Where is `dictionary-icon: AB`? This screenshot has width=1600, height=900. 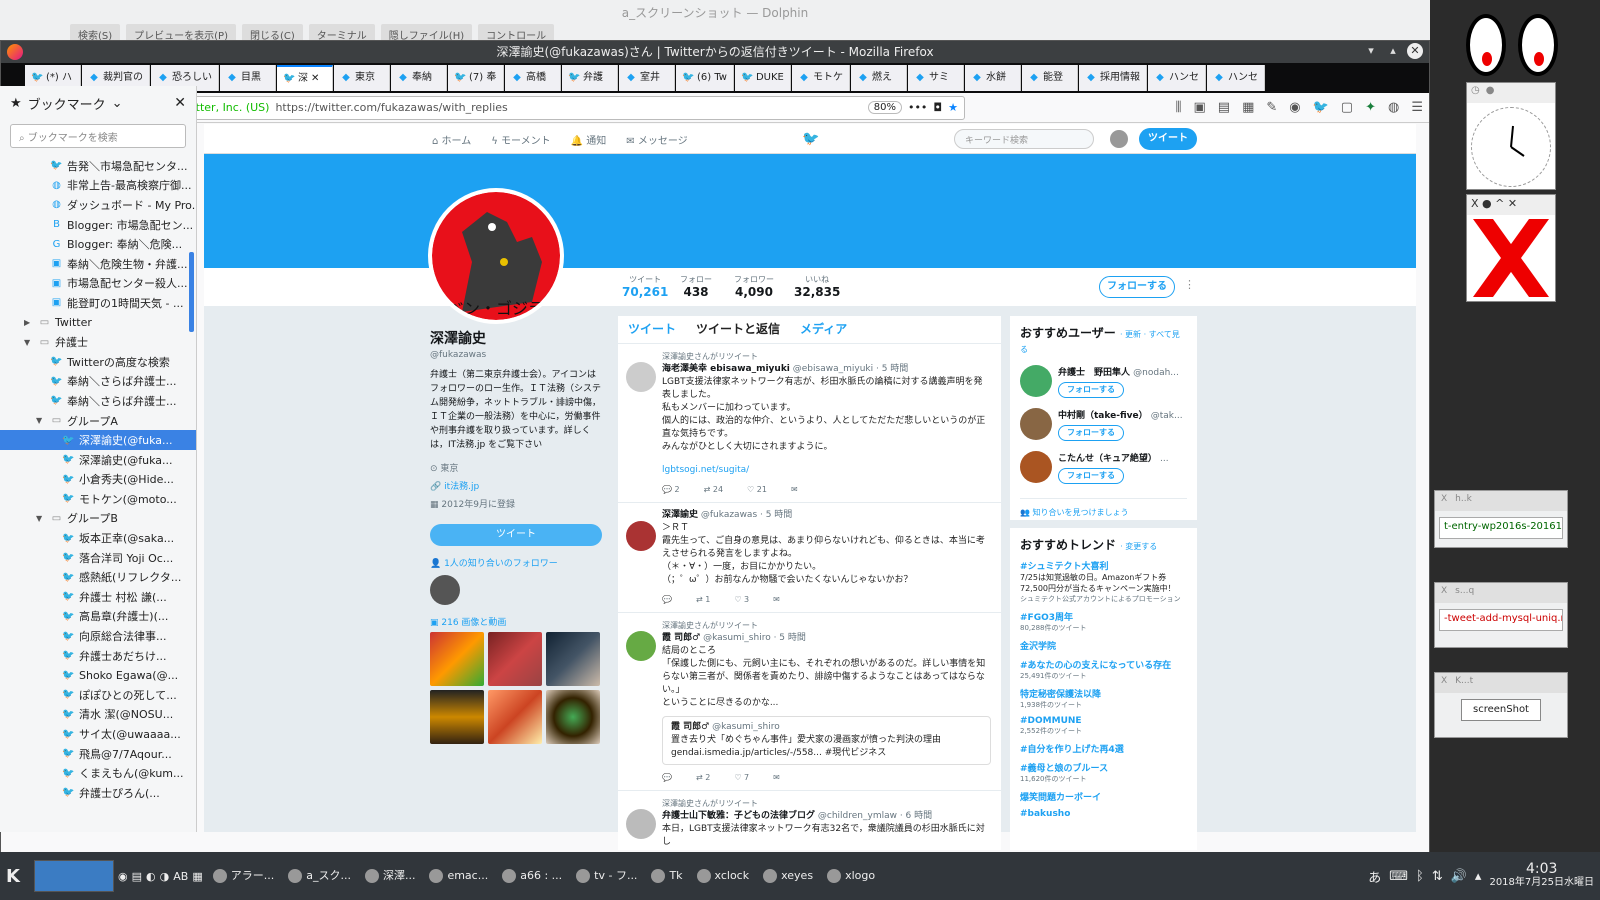 dictionary-icon: AB is located at coordinates (180, 876).